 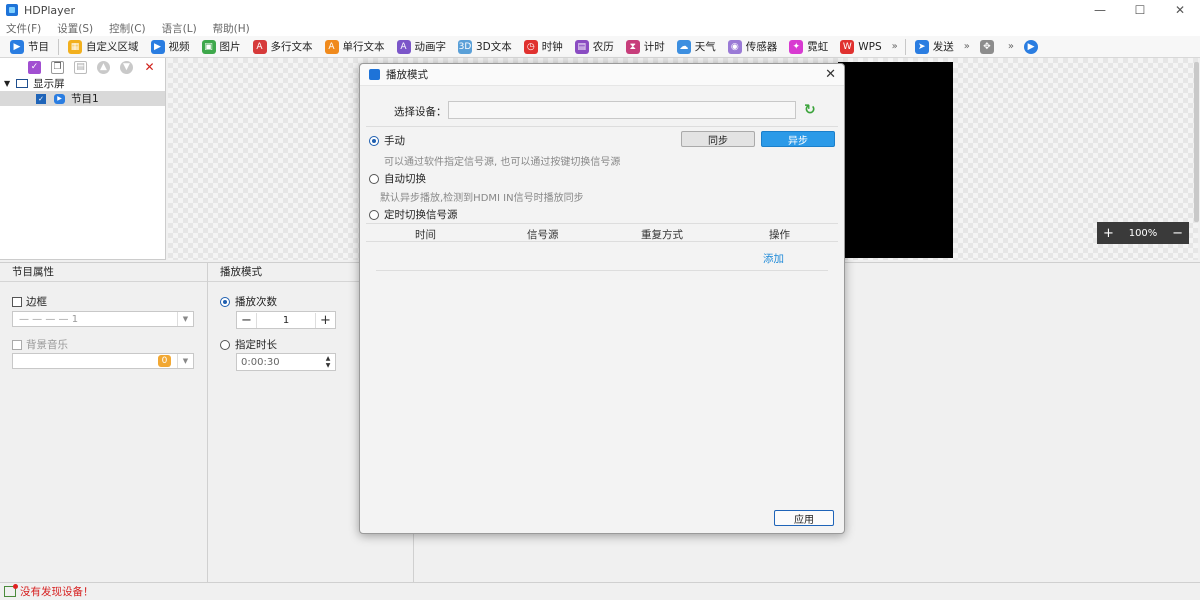 I want to click on toolbar-weather-button: ☁ 天气, so click(x=696, y=47).